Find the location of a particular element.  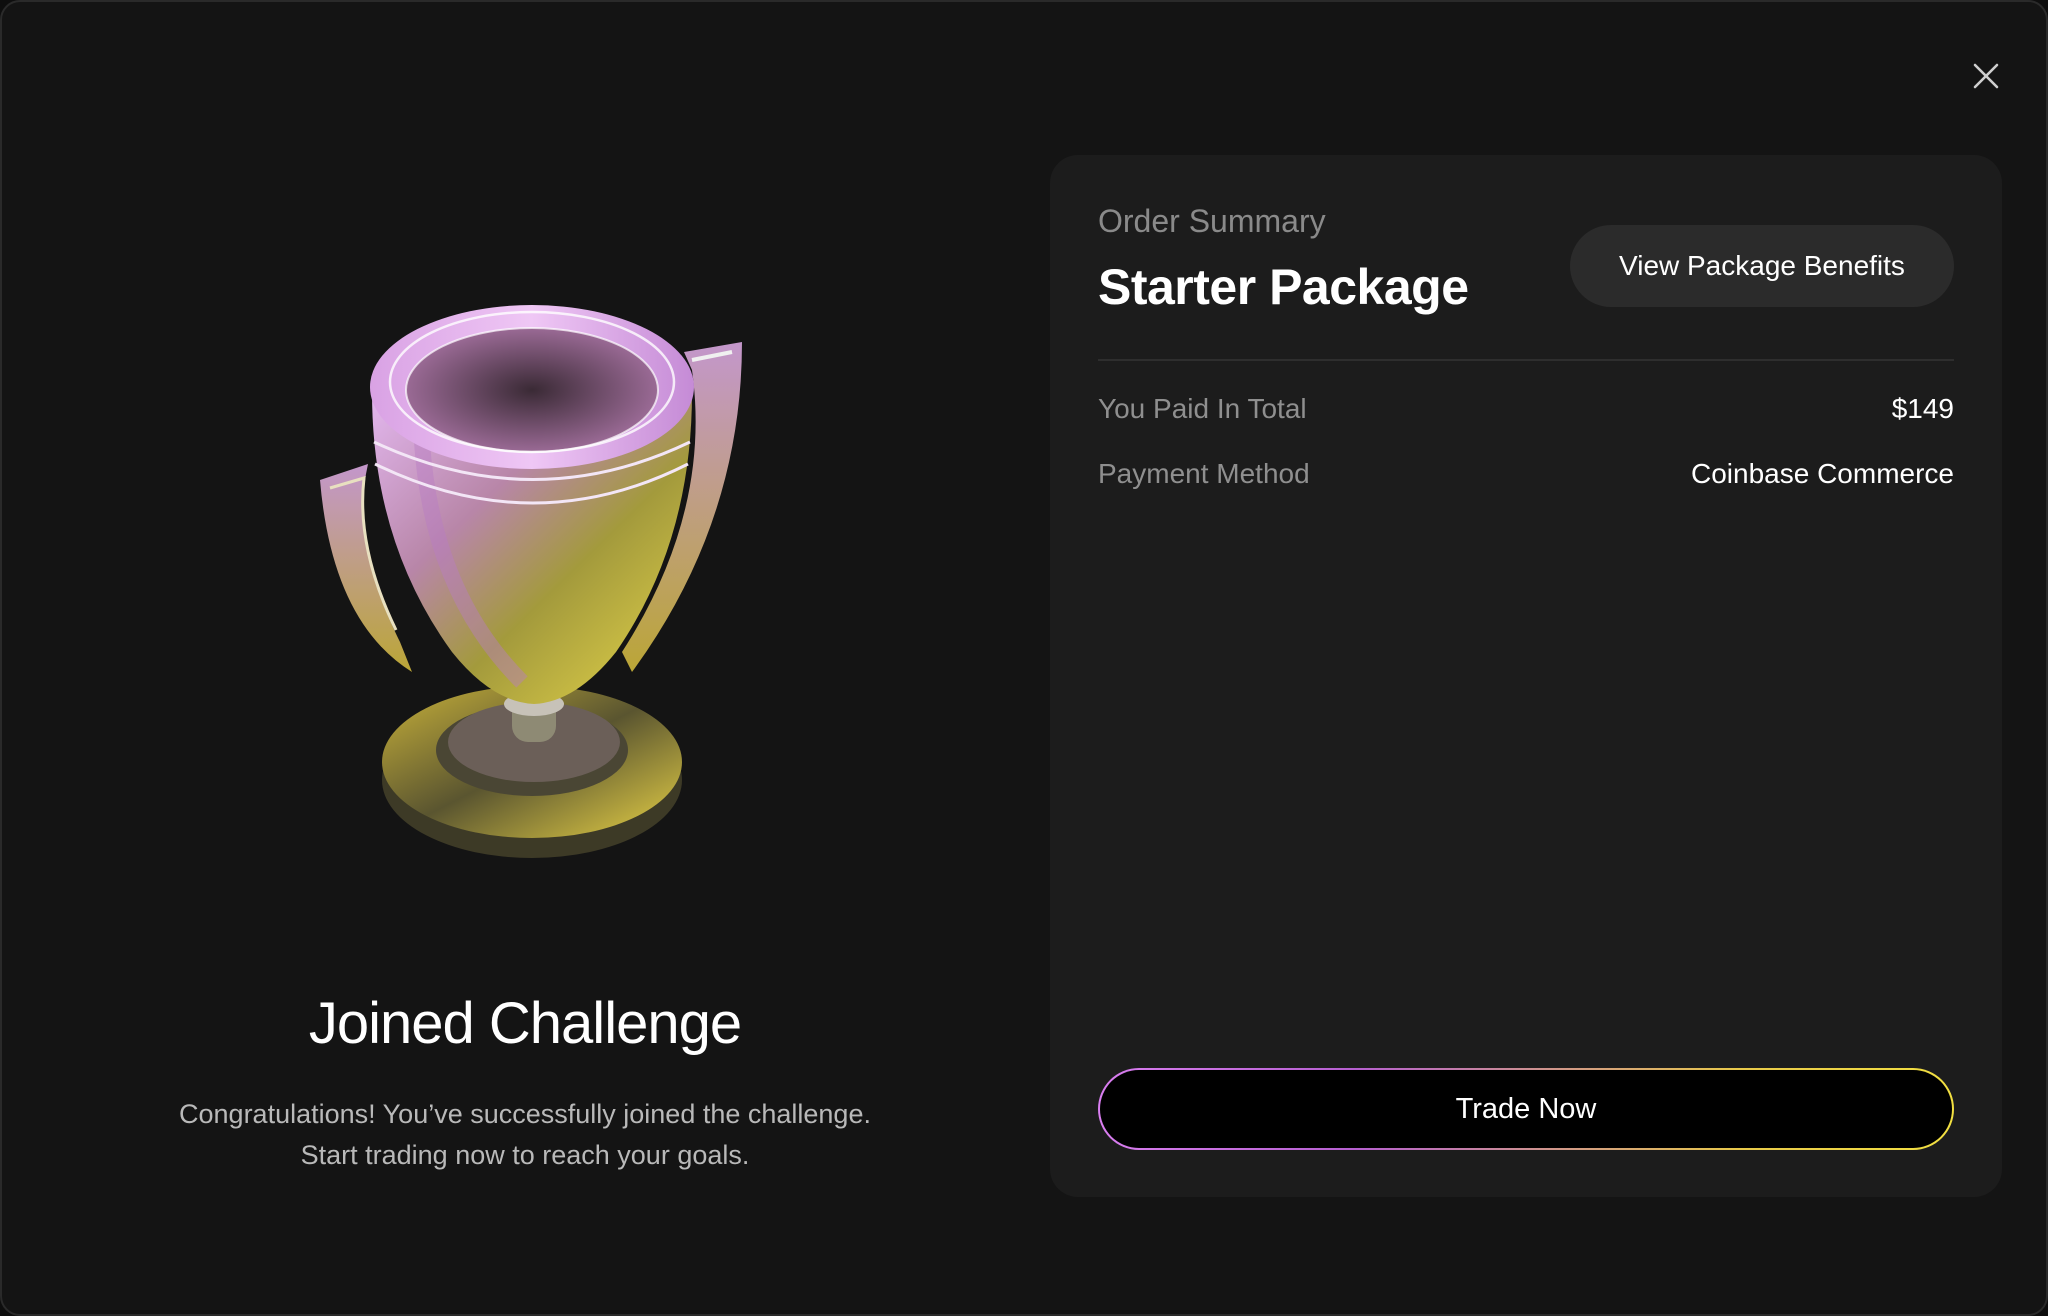

payment-method-row: Payment Method Coinbase Commerce is located at coordinates (1526, 474).